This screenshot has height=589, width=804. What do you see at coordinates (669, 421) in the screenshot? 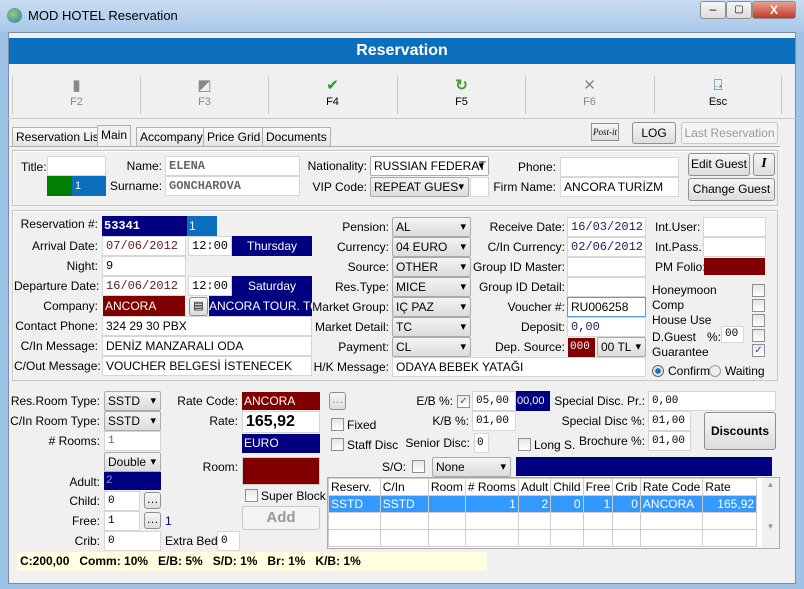
I see `special-disc-pct-field: 01,00` at bounding box center [669, 421].